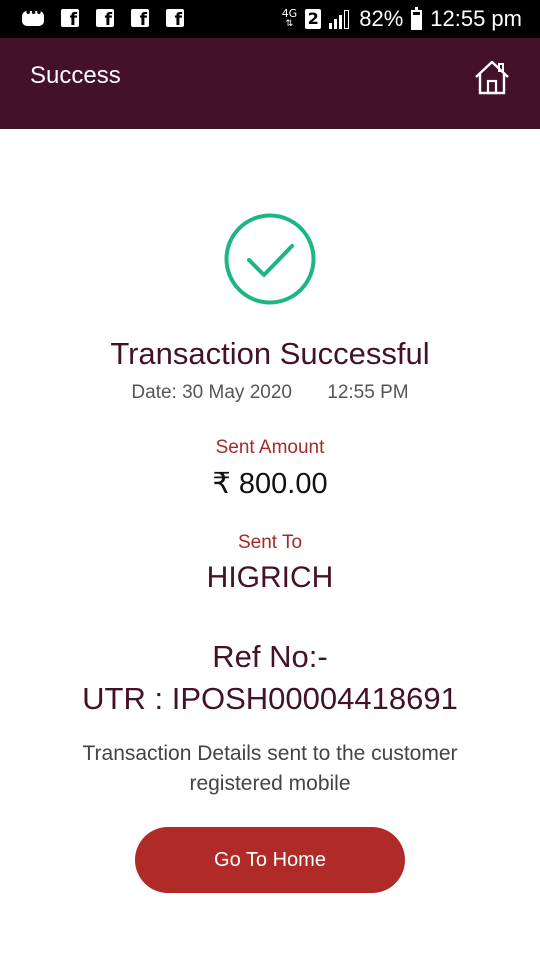  What do you see at coordinates (33, 17) in the screenshot?
I see `chat-icon` at bounding box center [33, 17].